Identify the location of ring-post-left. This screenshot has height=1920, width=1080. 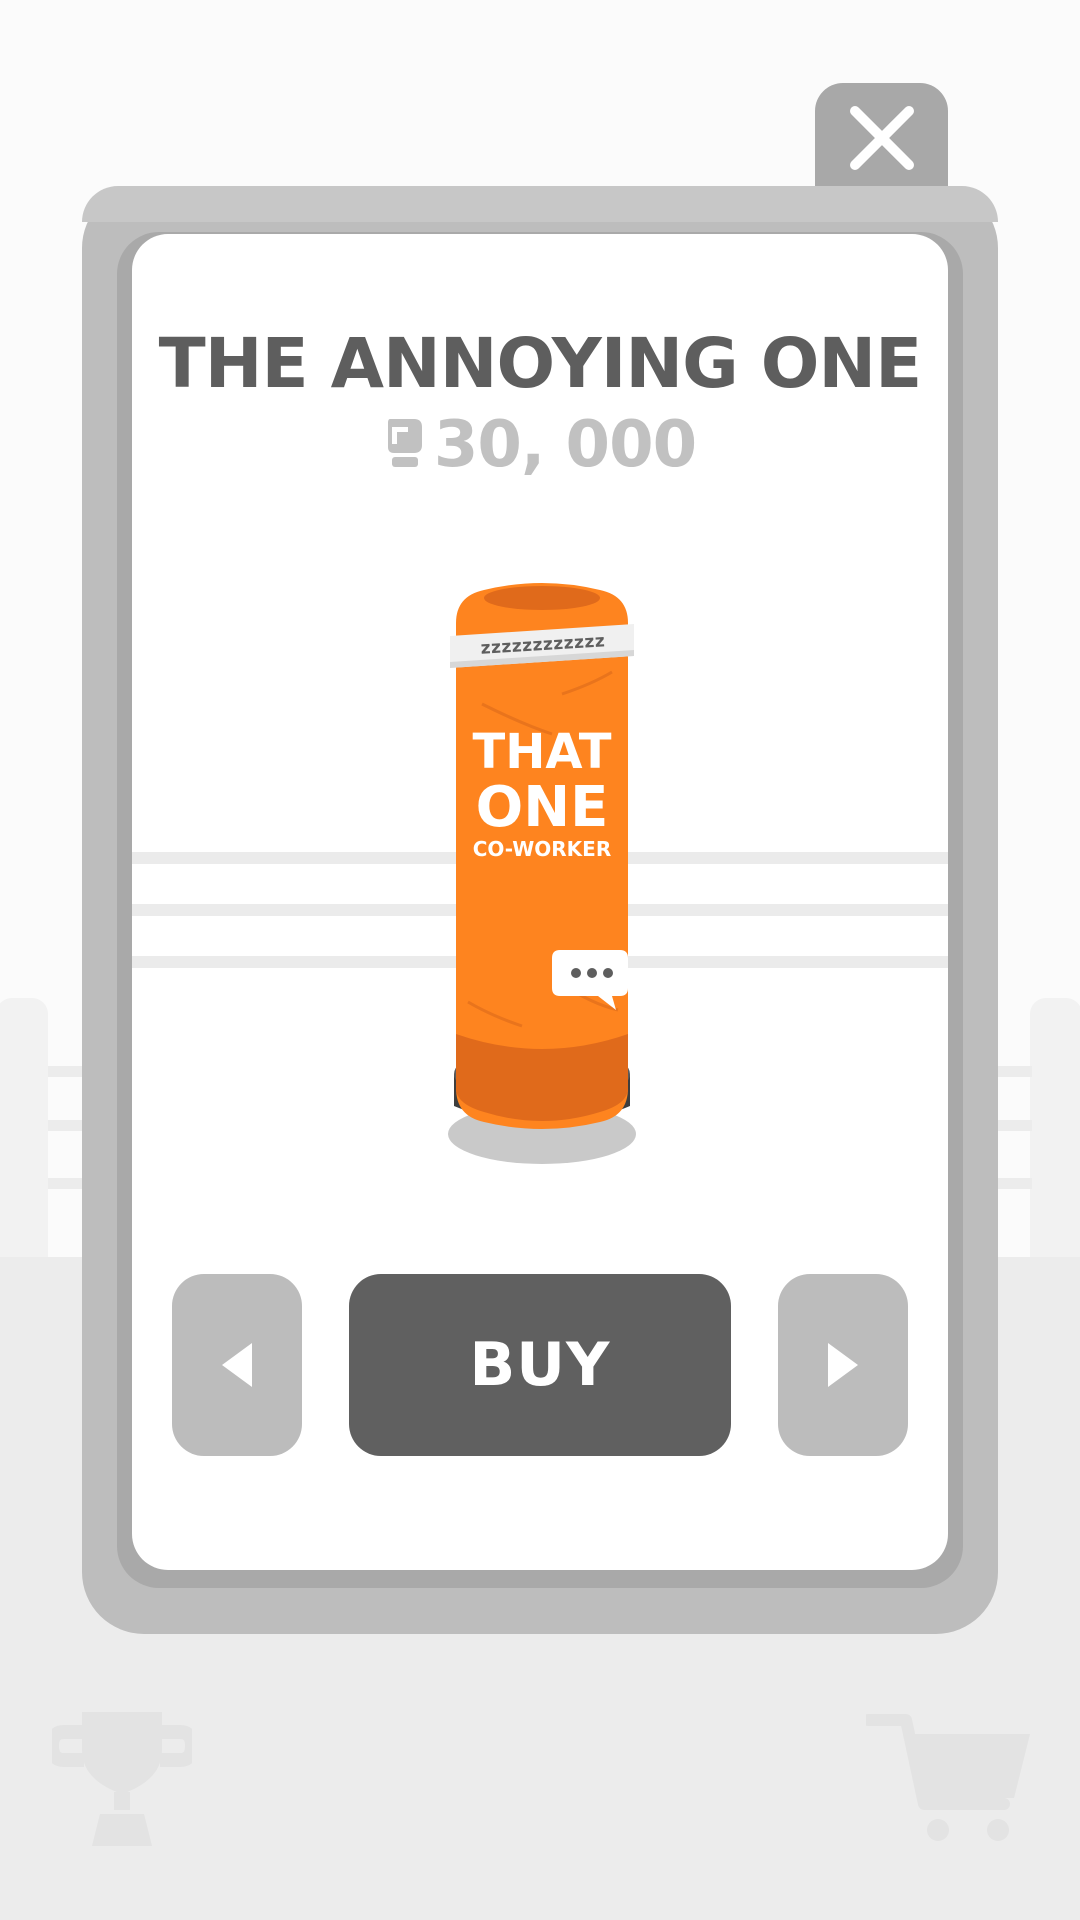
(24, 1127).